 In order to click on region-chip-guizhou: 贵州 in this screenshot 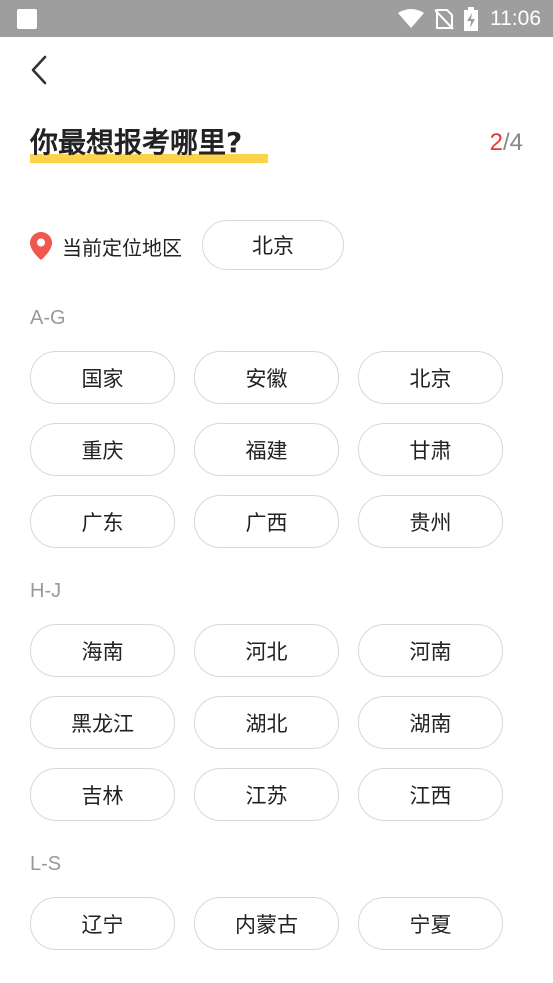, I will do `click(430, 521)`.